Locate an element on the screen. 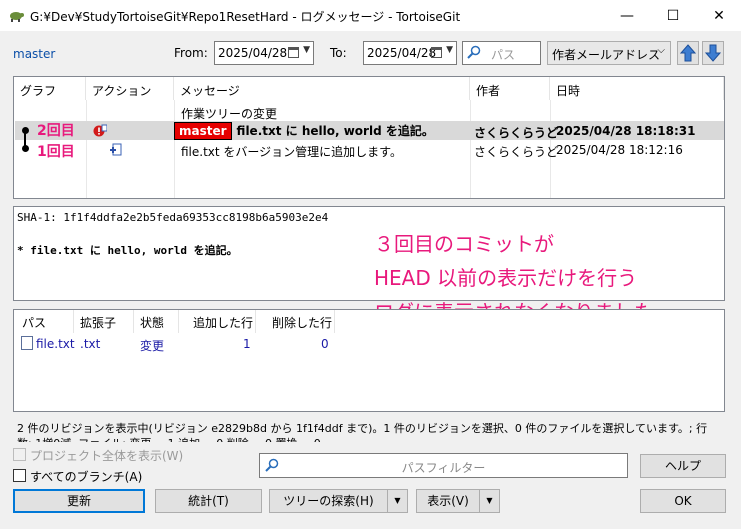 The width and height of the screenshot is (741, 529). log-date: 2025/04/28 18:12:16 is located at coordinates (619, 150).